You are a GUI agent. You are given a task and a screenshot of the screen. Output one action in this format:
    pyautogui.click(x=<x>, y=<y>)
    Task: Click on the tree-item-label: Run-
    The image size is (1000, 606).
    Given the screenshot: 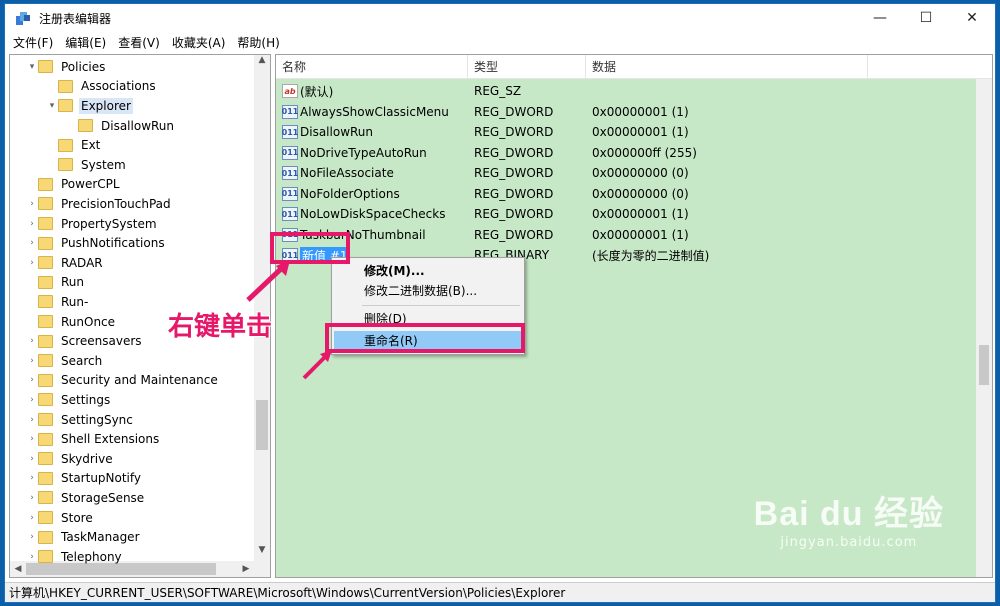 What is the action you would take?
    pyautogui.click(x=75, y=301)
    